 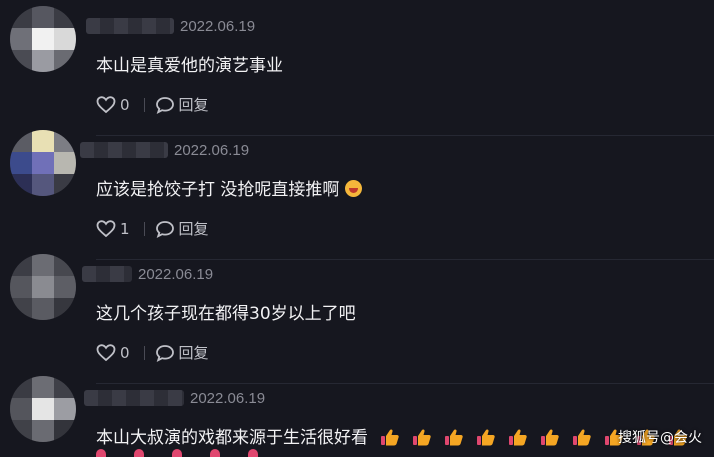 What do you see at coordinates (354, 188) in the screenshot?
I see `grinning-face-emoji` at bounding box center [354, 188].